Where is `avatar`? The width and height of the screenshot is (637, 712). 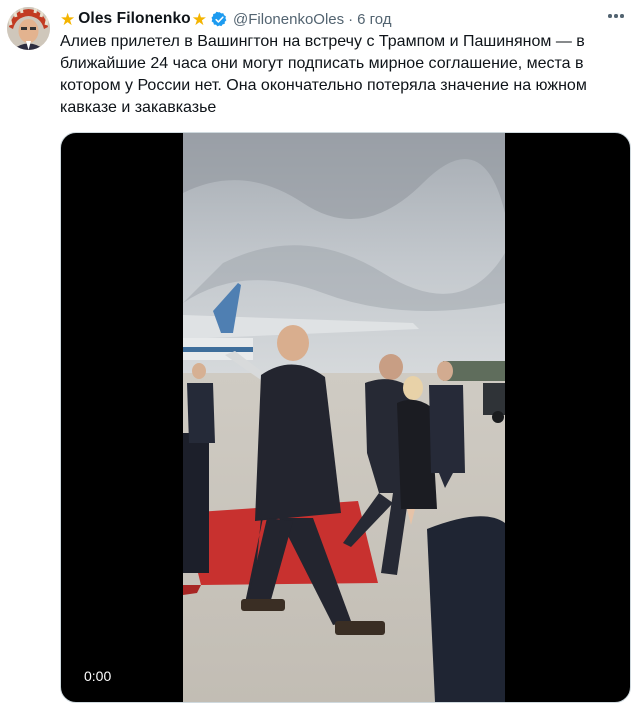 avatar is located at coordinates (28, 28).